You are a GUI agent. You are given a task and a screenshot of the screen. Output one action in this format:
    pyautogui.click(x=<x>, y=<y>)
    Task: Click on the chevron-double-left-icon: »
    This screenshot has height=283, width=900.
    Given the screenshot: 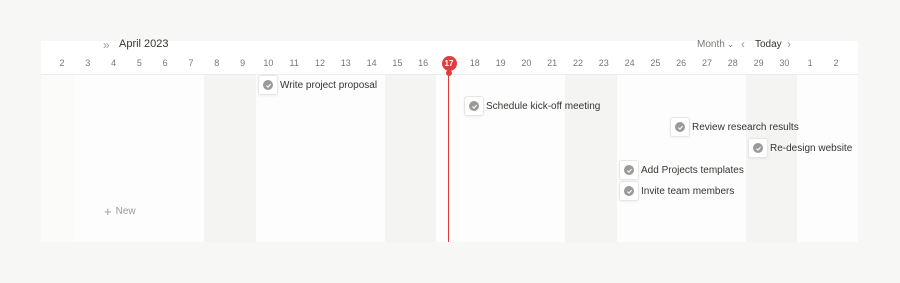 What is the action you would take?
    pyautogui.click(x=106, y=45)
    